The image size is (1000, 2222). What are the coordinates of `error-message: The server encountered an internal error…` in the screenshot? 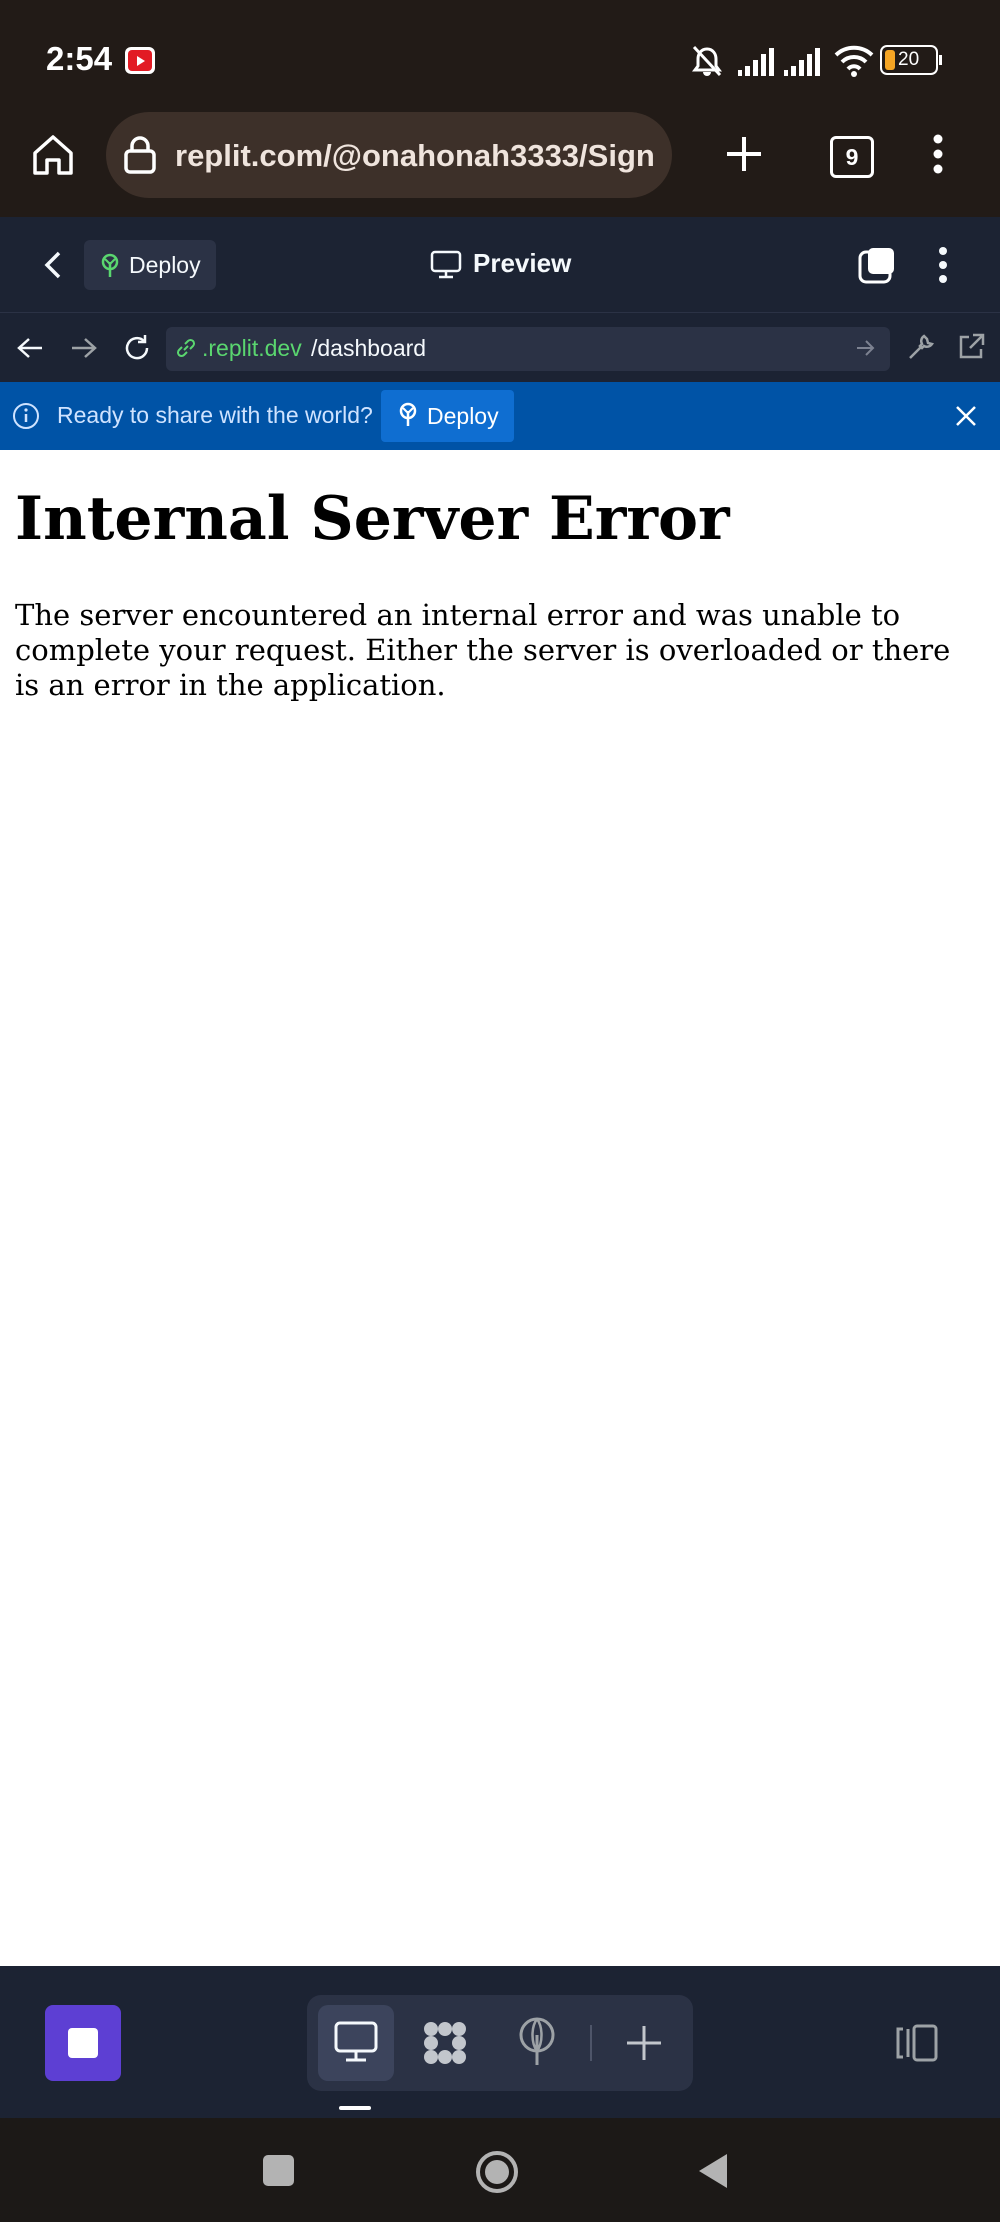 It's located at (483, 650).